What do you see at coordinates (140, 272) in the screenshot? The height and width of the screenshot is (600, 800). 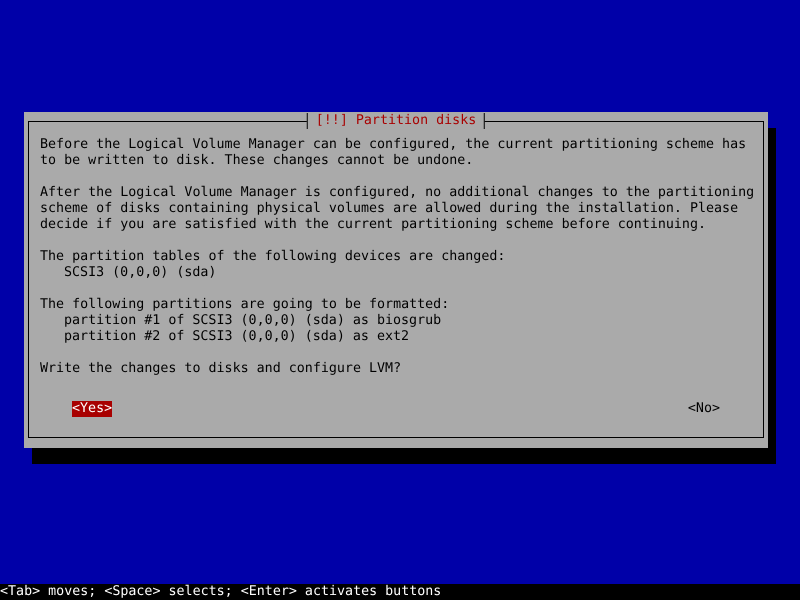 I see `list-item: SCSI3 (0,0,0) (sda)` at bounding box center [140, 272].